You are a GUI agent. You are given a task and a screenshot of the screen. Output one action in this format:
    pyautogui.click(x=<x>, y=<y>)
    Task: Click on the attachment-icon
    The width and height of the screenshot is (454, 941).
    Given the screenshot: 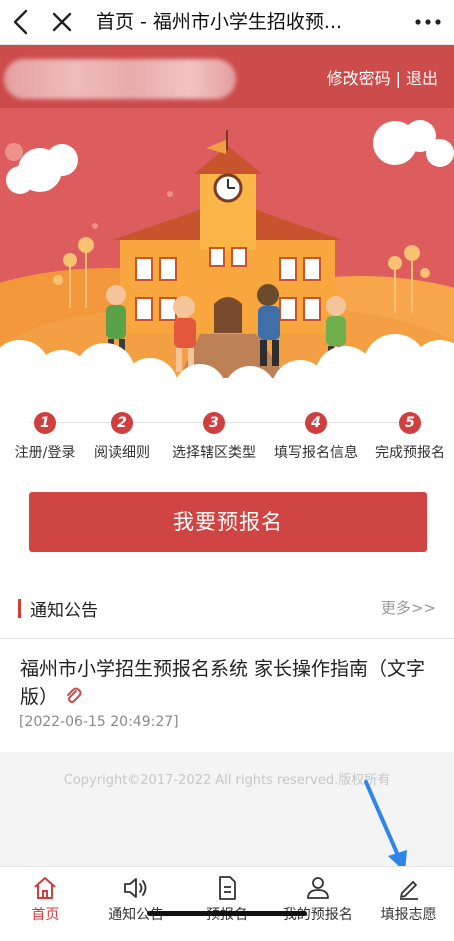 What is the action you would take?
    pyautogui.click(x=73, y=698)
    